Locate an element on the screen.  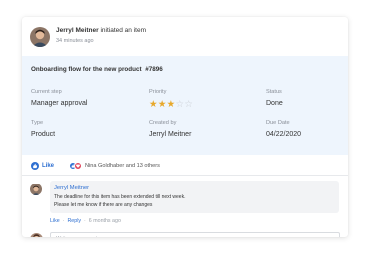
like-button: Like is located at coordinates (42, 165).